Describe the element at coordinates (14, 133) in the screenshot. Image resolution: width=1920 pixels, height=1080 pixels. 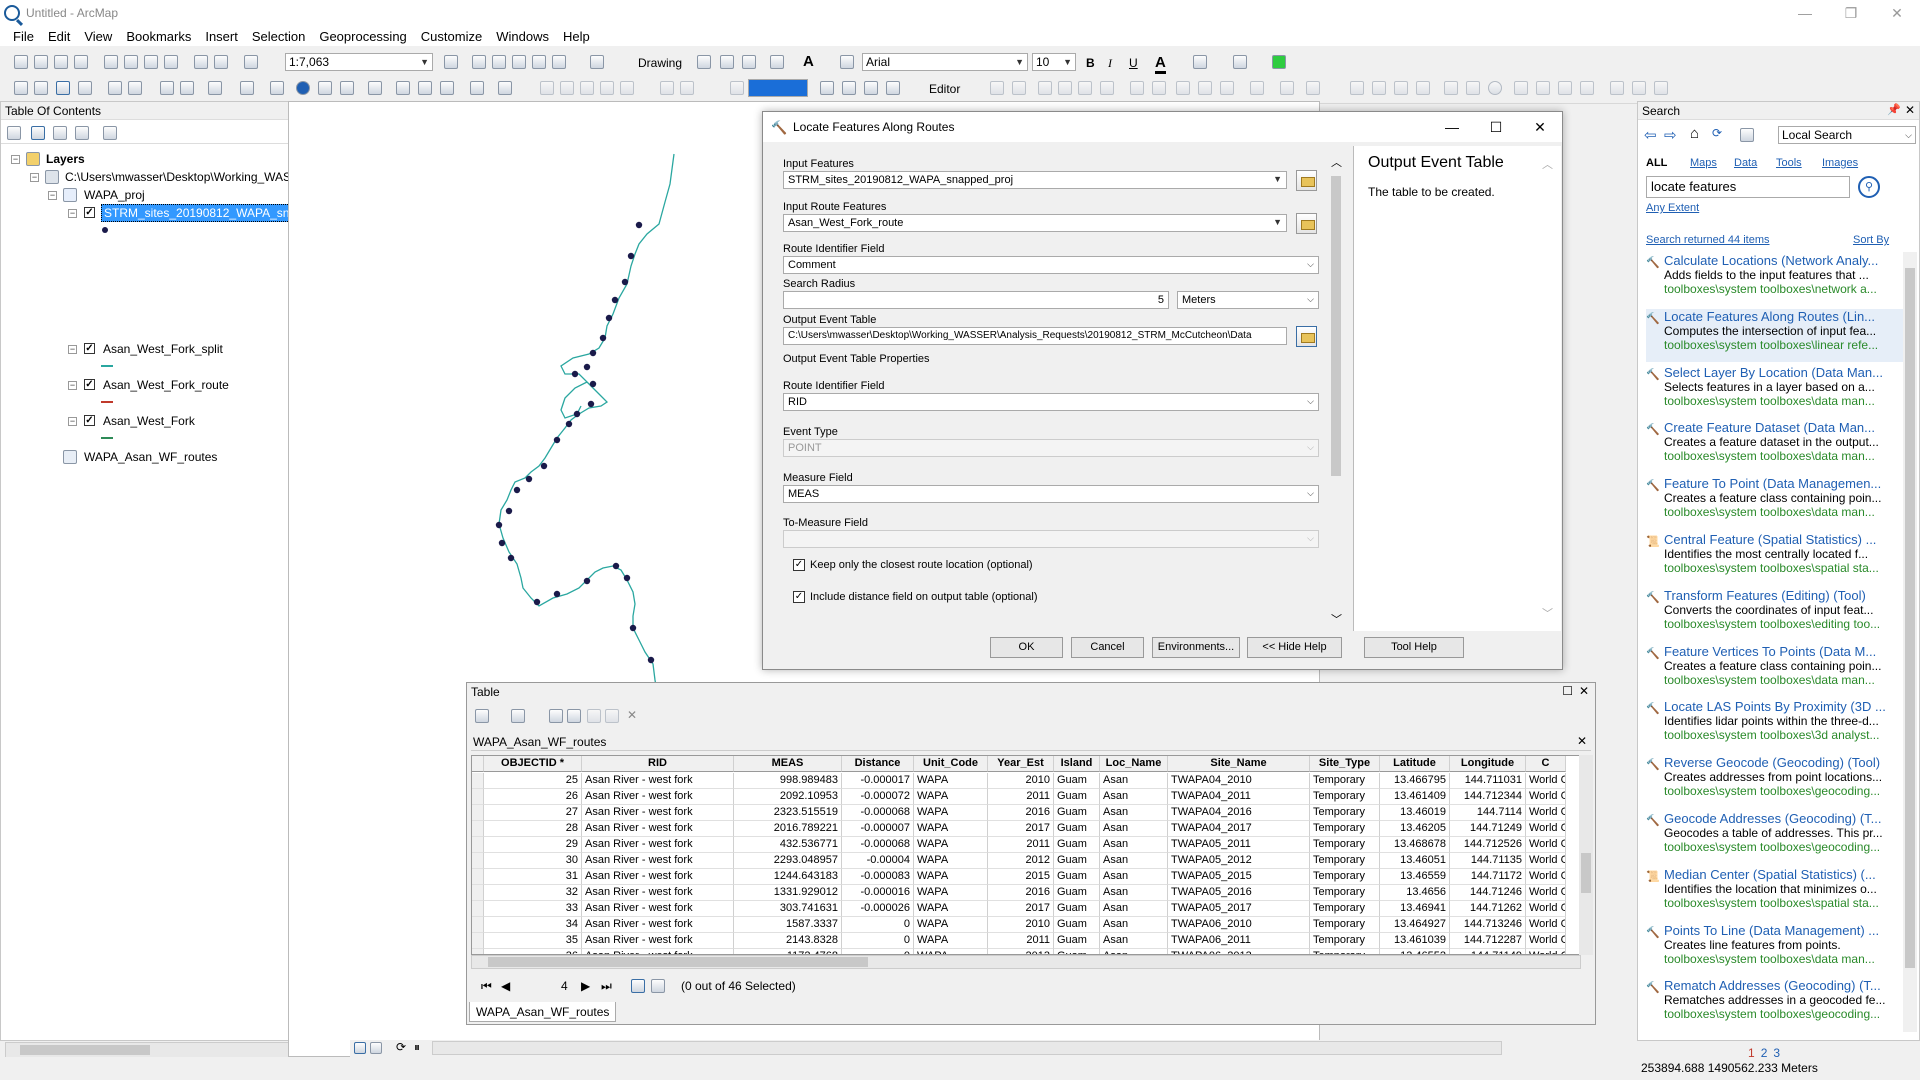
I see `list-by-drawing-order-icon` at that location.